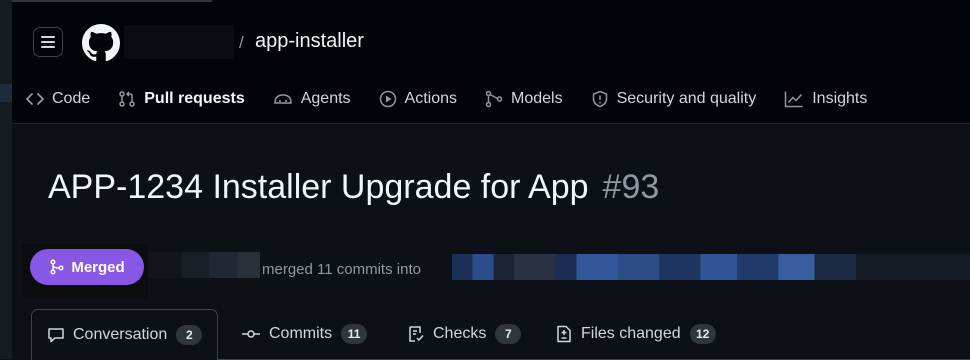 Image resolution: width=970 pixels, height=360 pixels. I want to click on shield-icon, so click(599, 99).